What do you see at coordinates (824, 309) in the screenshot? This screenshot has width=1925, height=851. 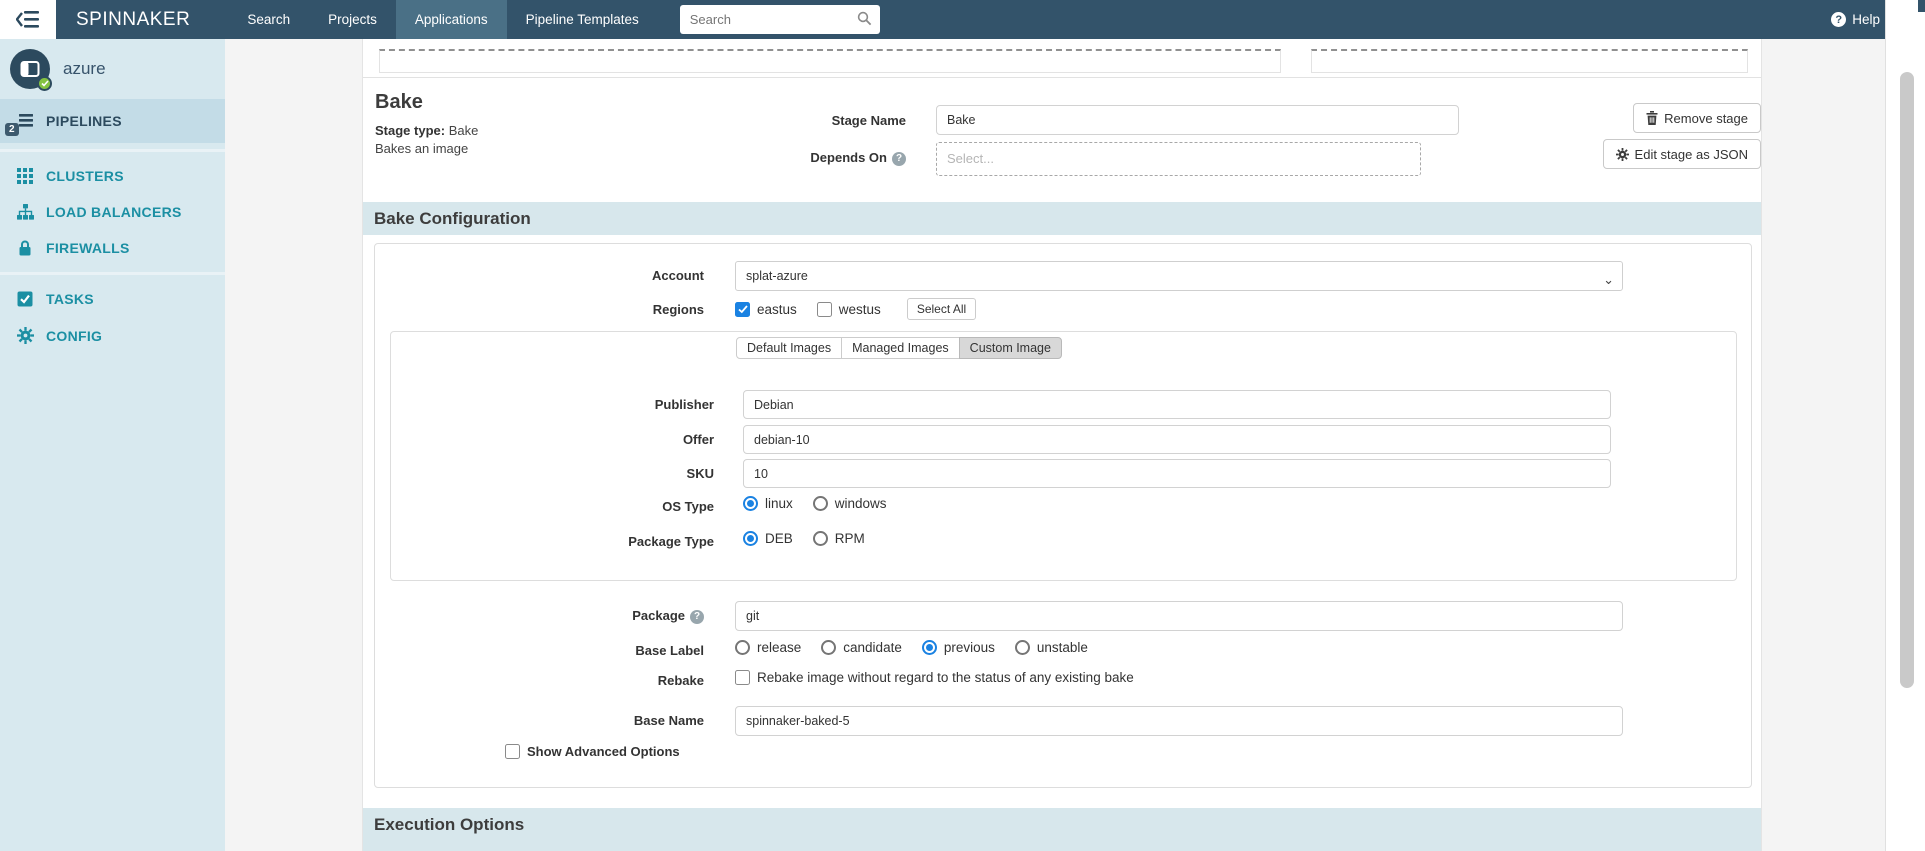 I see `region-westus-checkbox` at bounding box center [824, 309].